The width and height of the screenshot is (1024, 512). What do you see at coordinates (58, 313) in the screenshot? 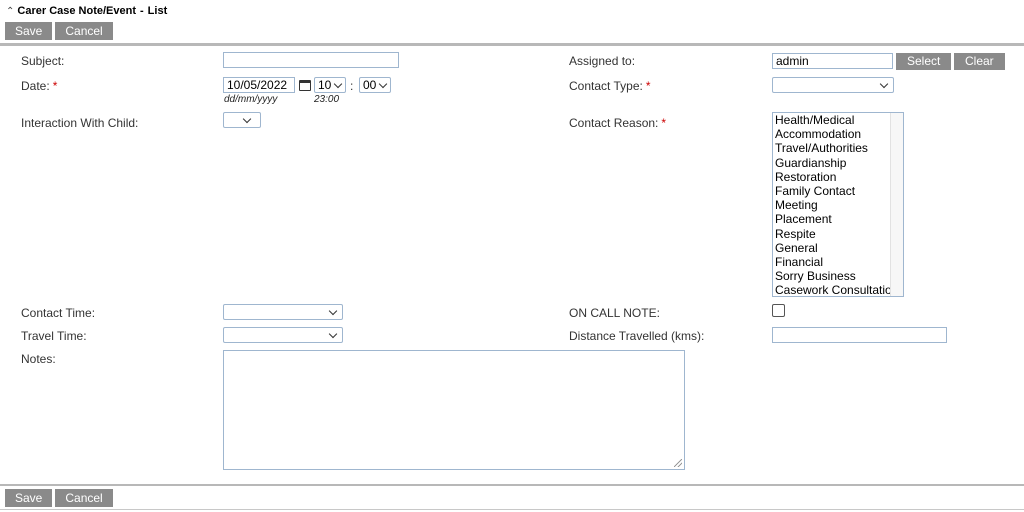
I see `contact-time-label: Contact Time:` at bounding box center [58, 313].